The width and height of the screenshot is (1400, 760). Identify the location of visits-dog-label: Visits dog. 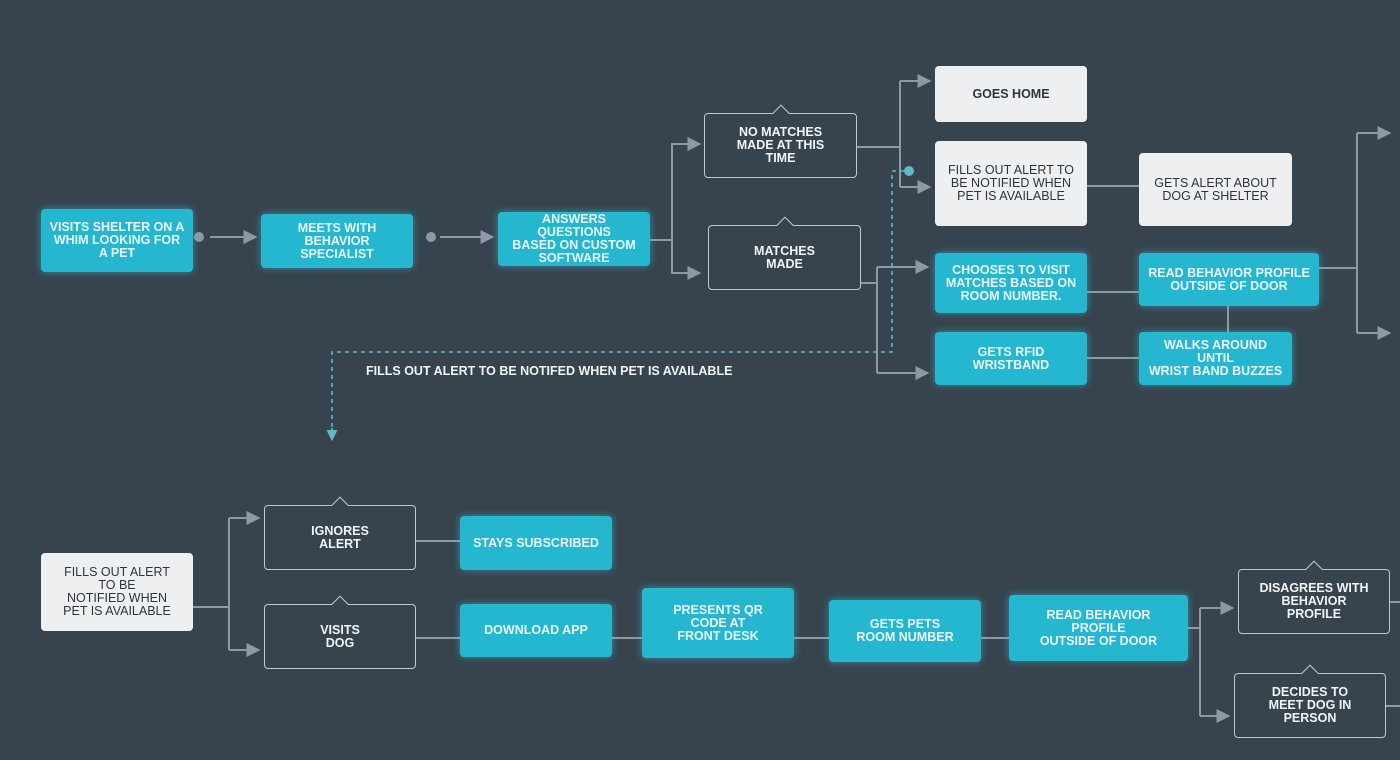
(340, 636).